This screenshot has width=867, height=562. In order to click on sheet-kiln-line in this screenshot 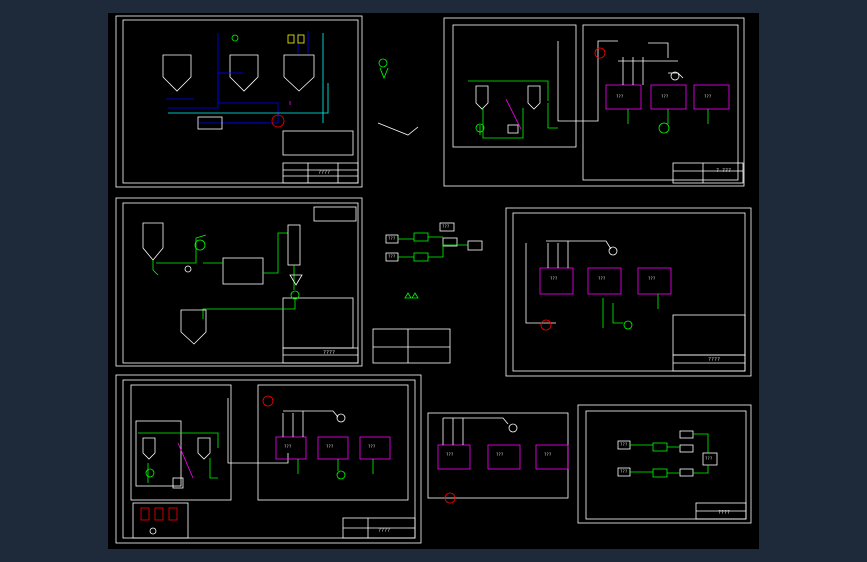, I will do `click(628, 292)`.